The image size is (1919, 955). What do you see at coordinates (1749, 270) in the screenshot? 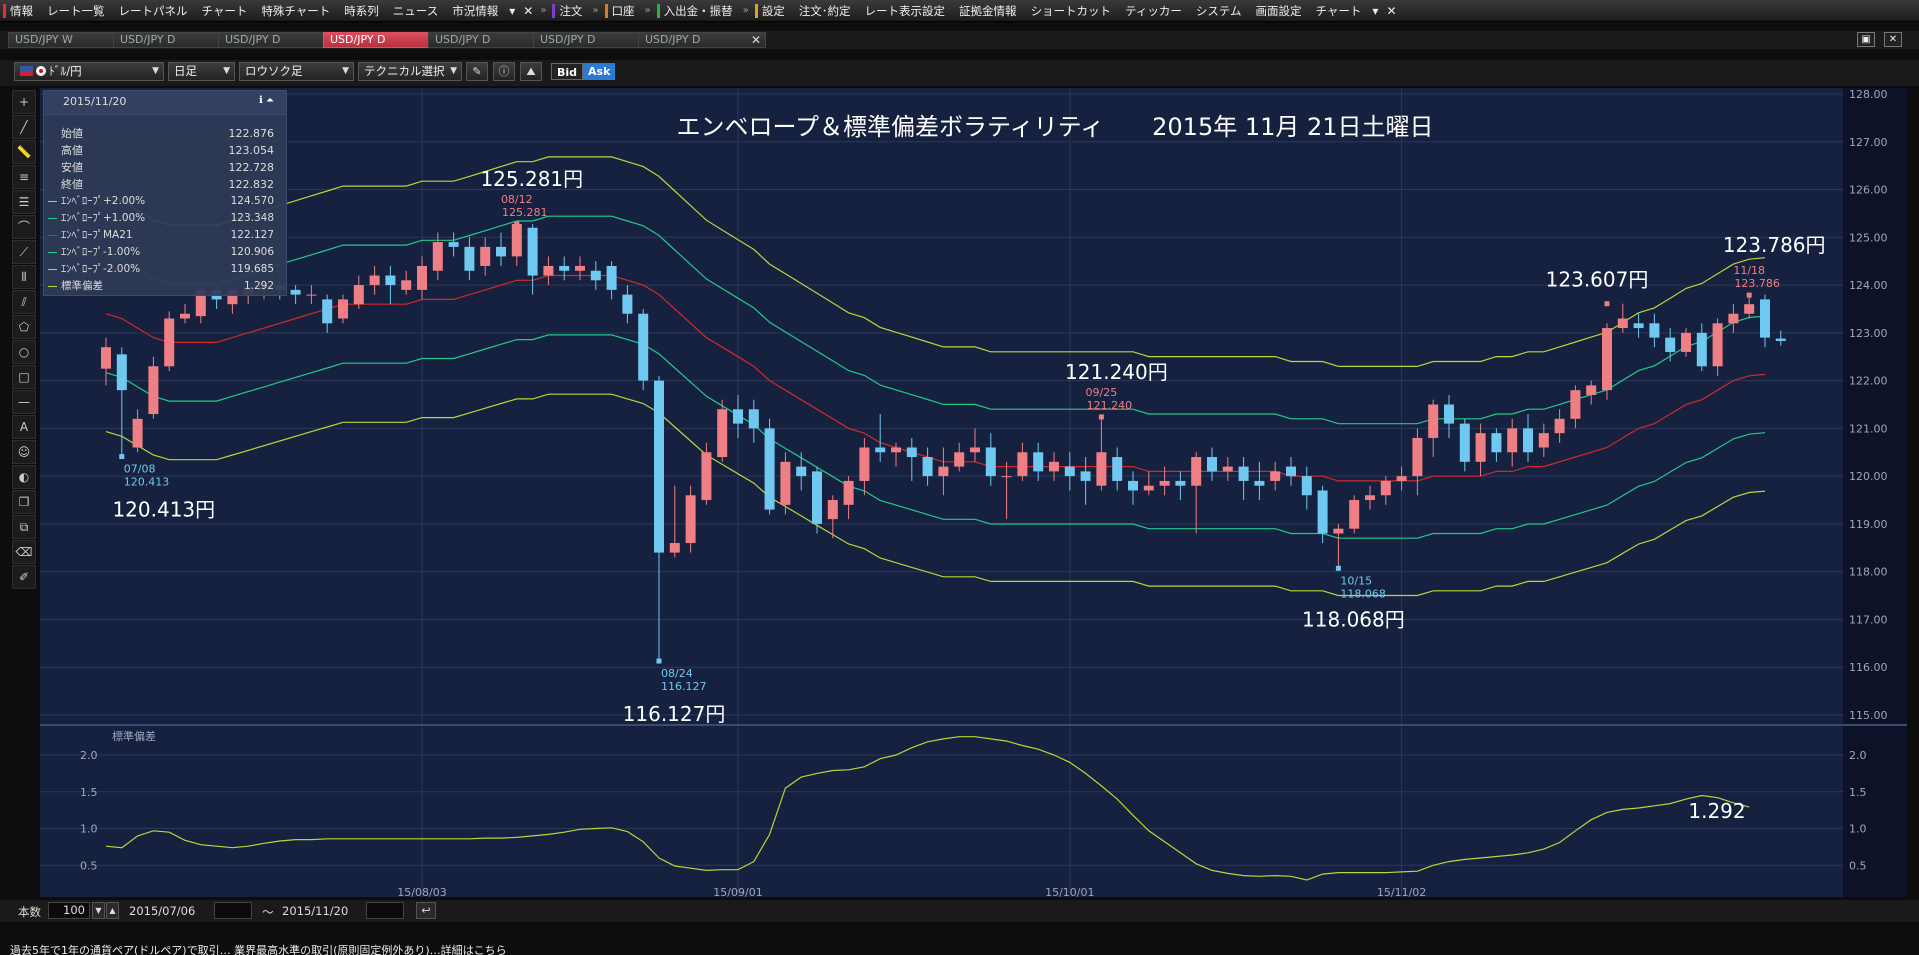
I see `extreme-date-label: 11/18` at bounding box center [1749, 270].